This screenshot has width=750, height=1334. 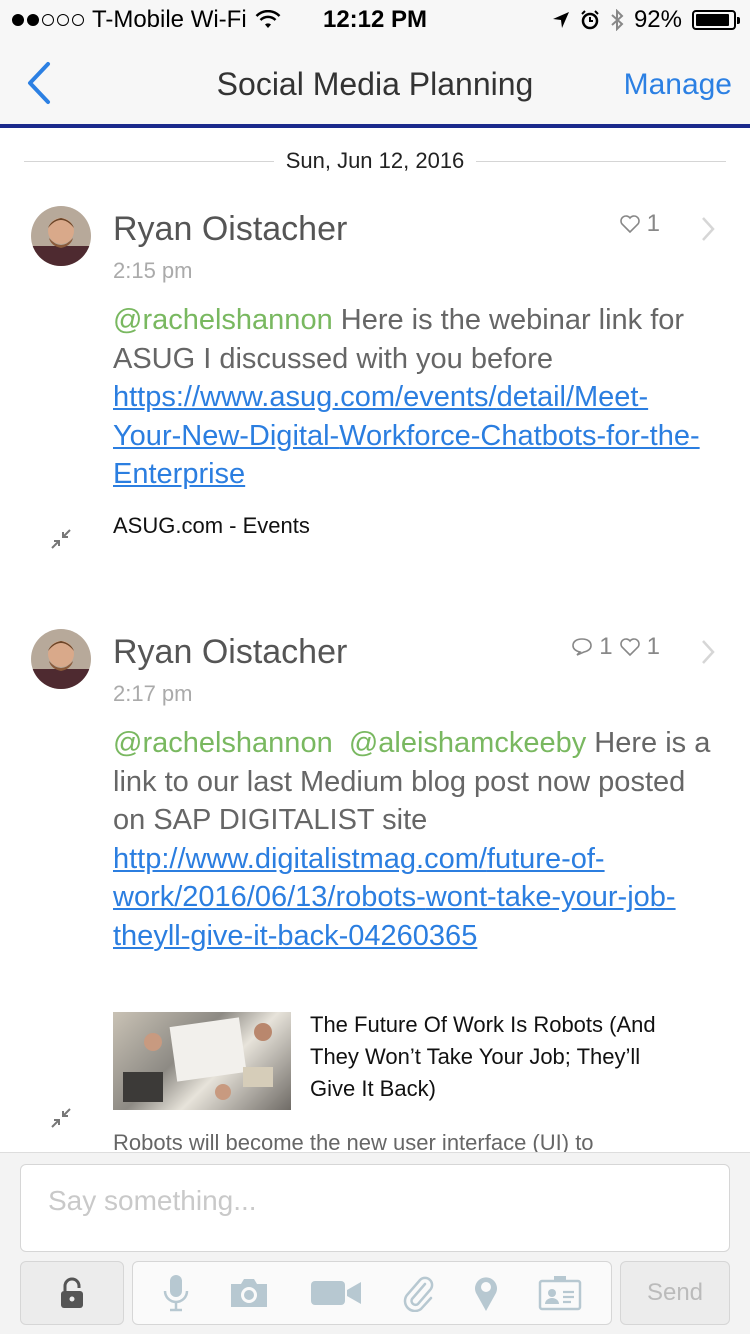 I want to click on composer-toolbar: Send, so click(x=375, y=1293).